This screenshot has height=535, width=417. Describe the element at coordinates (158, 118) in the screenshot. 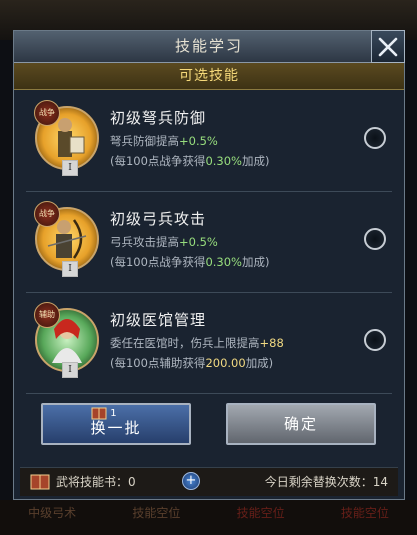

I see `skill-name: 初级弩兵防御` at that location.